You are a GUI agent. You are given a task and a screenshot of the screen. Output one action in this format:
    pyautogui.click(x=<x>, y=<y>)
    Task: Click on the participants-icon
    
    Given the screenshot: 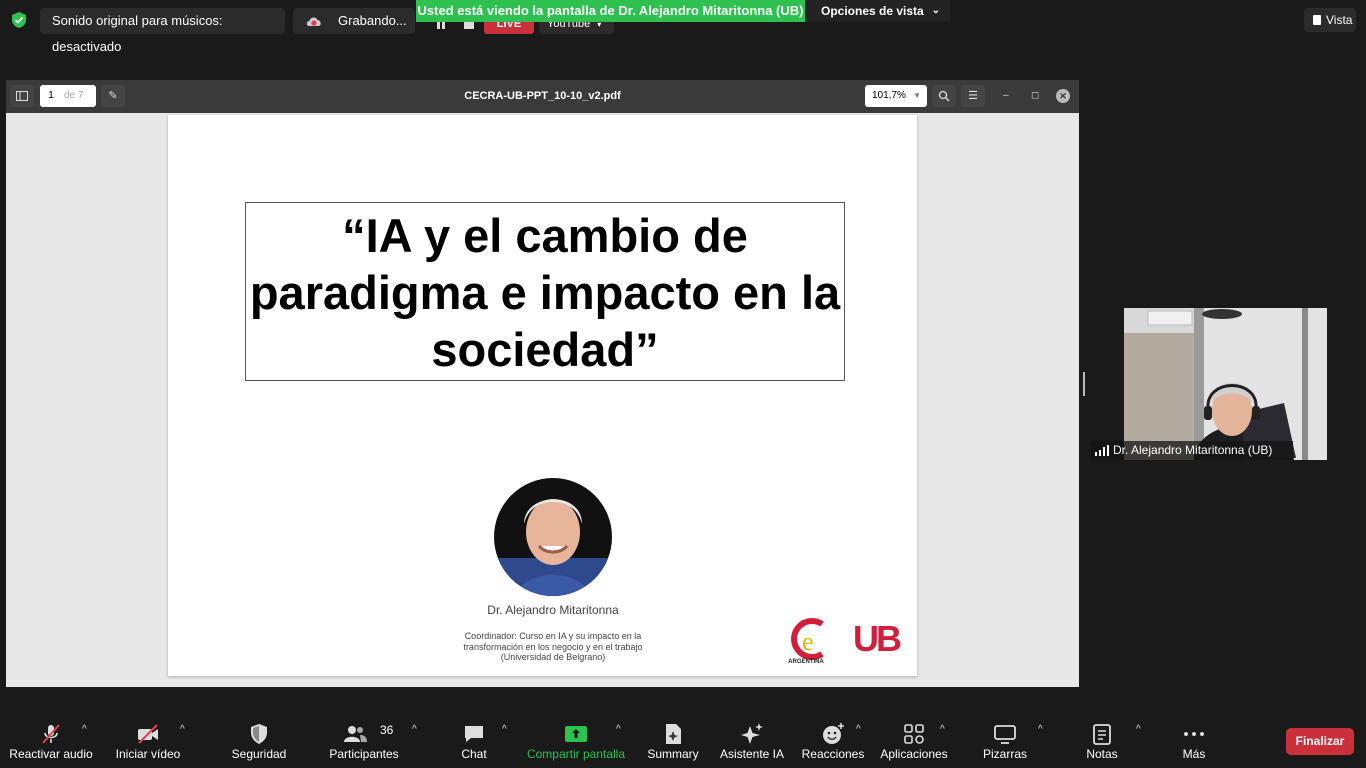 What is the action you would take?
    pyautogui.click(x=355, y=734)
    